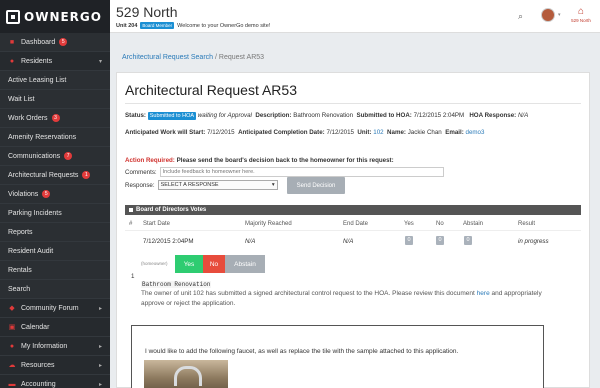 The image size is (600, 388). I want to click on document-link: here, so click(483, 293).